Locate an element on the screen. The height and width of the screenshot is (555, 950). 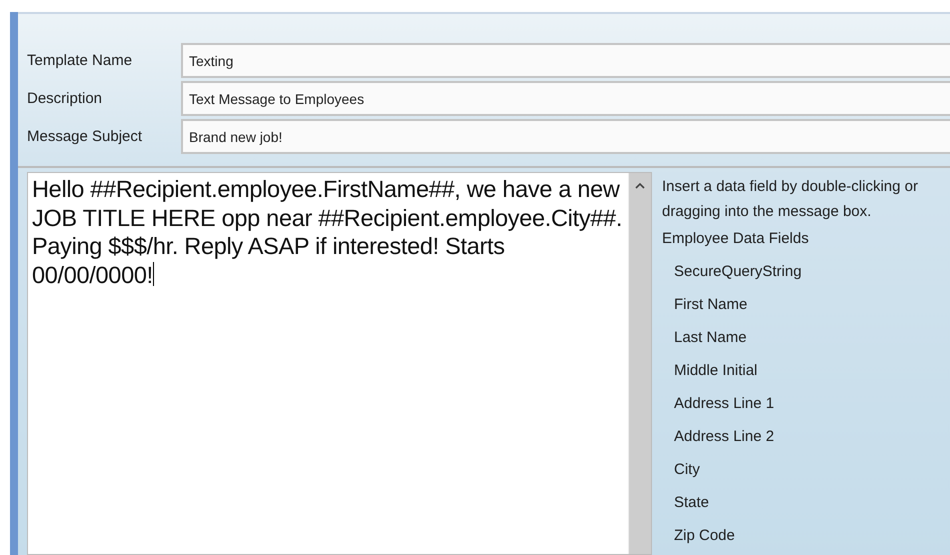
scroll-up-icon is located at coordinates (640, 185).